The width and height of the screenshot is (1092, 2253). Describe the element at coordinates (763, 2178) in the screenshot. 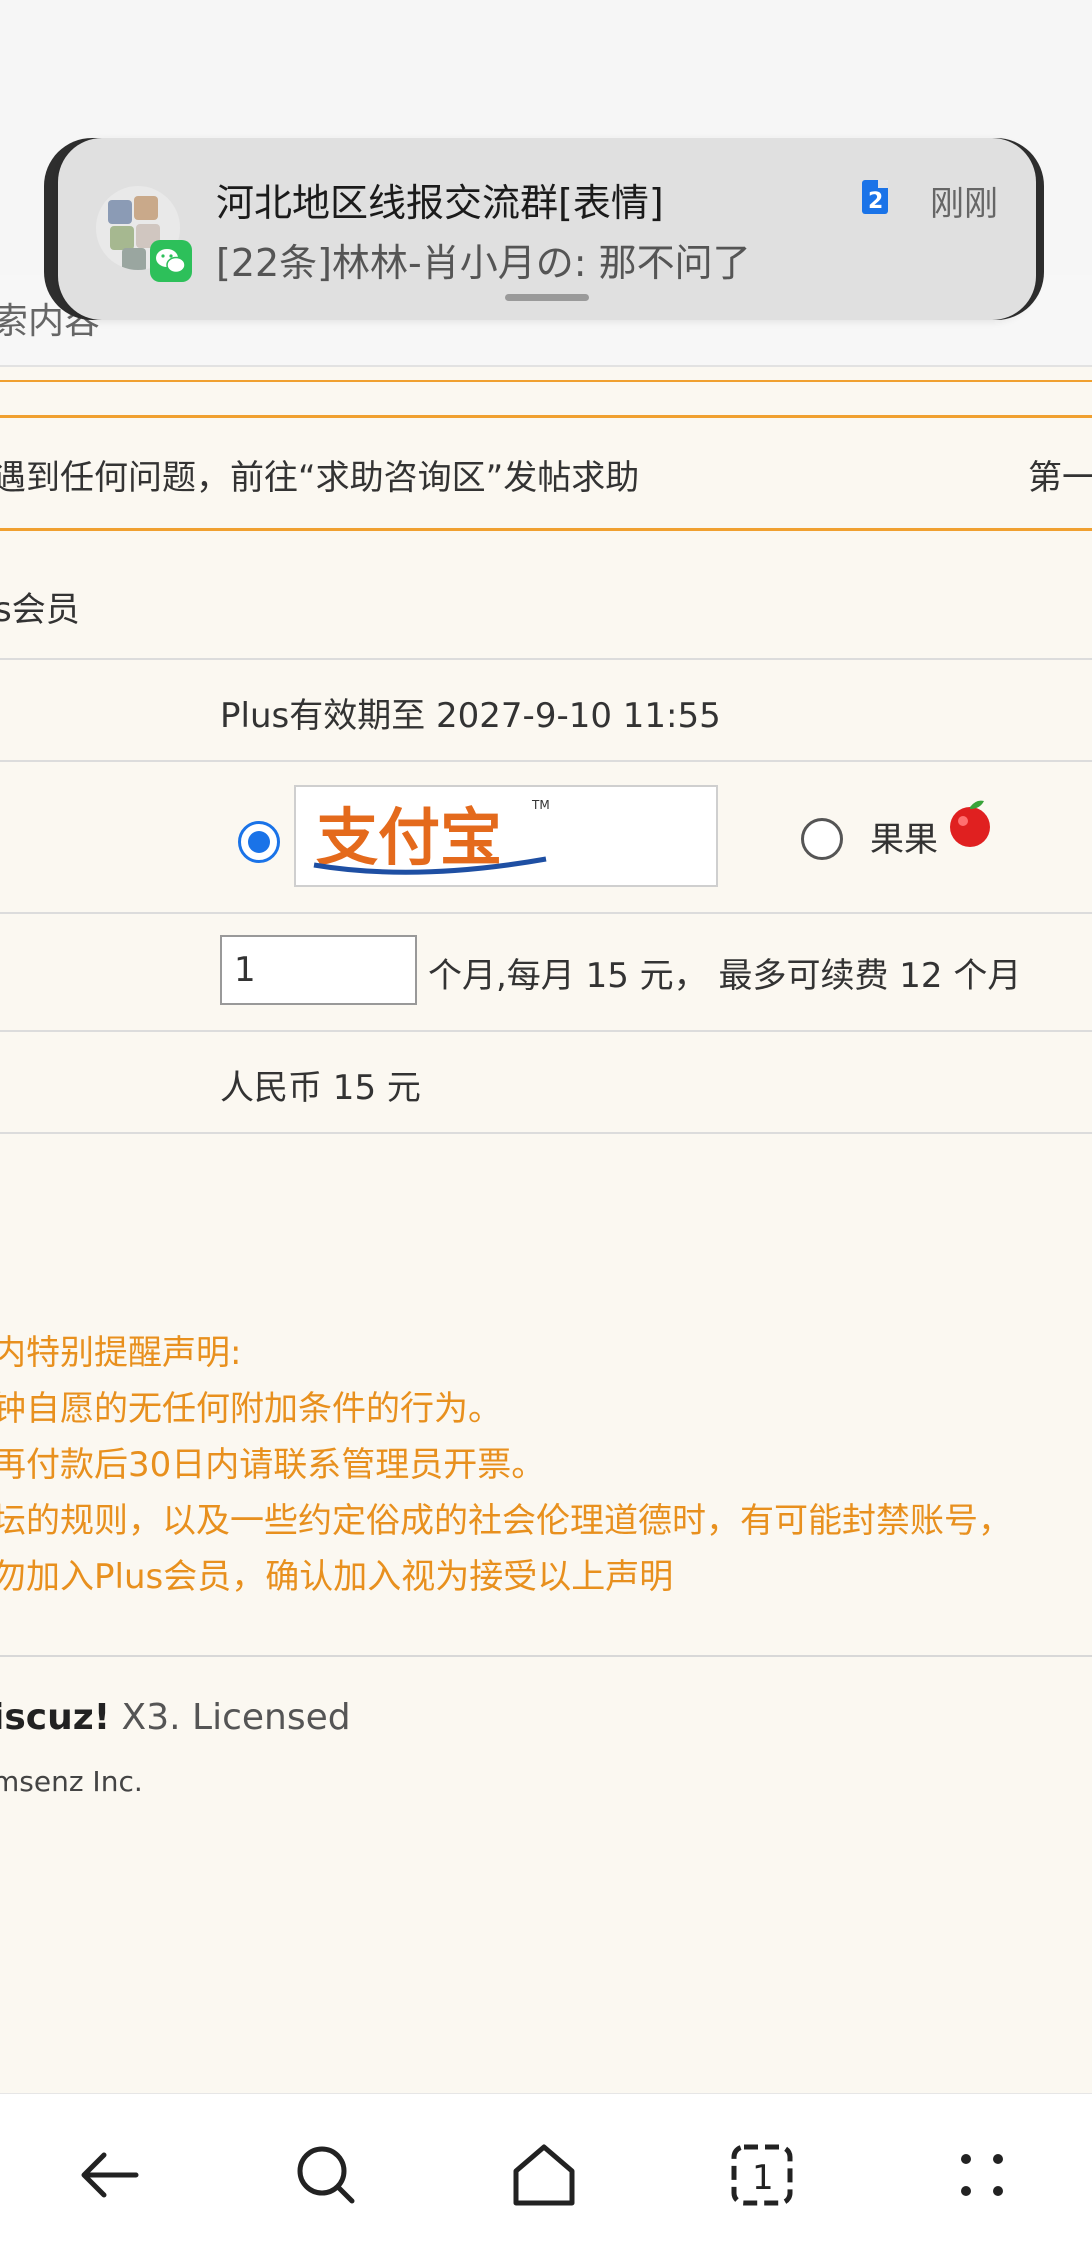

I see `tabs-count: 1` at that location.